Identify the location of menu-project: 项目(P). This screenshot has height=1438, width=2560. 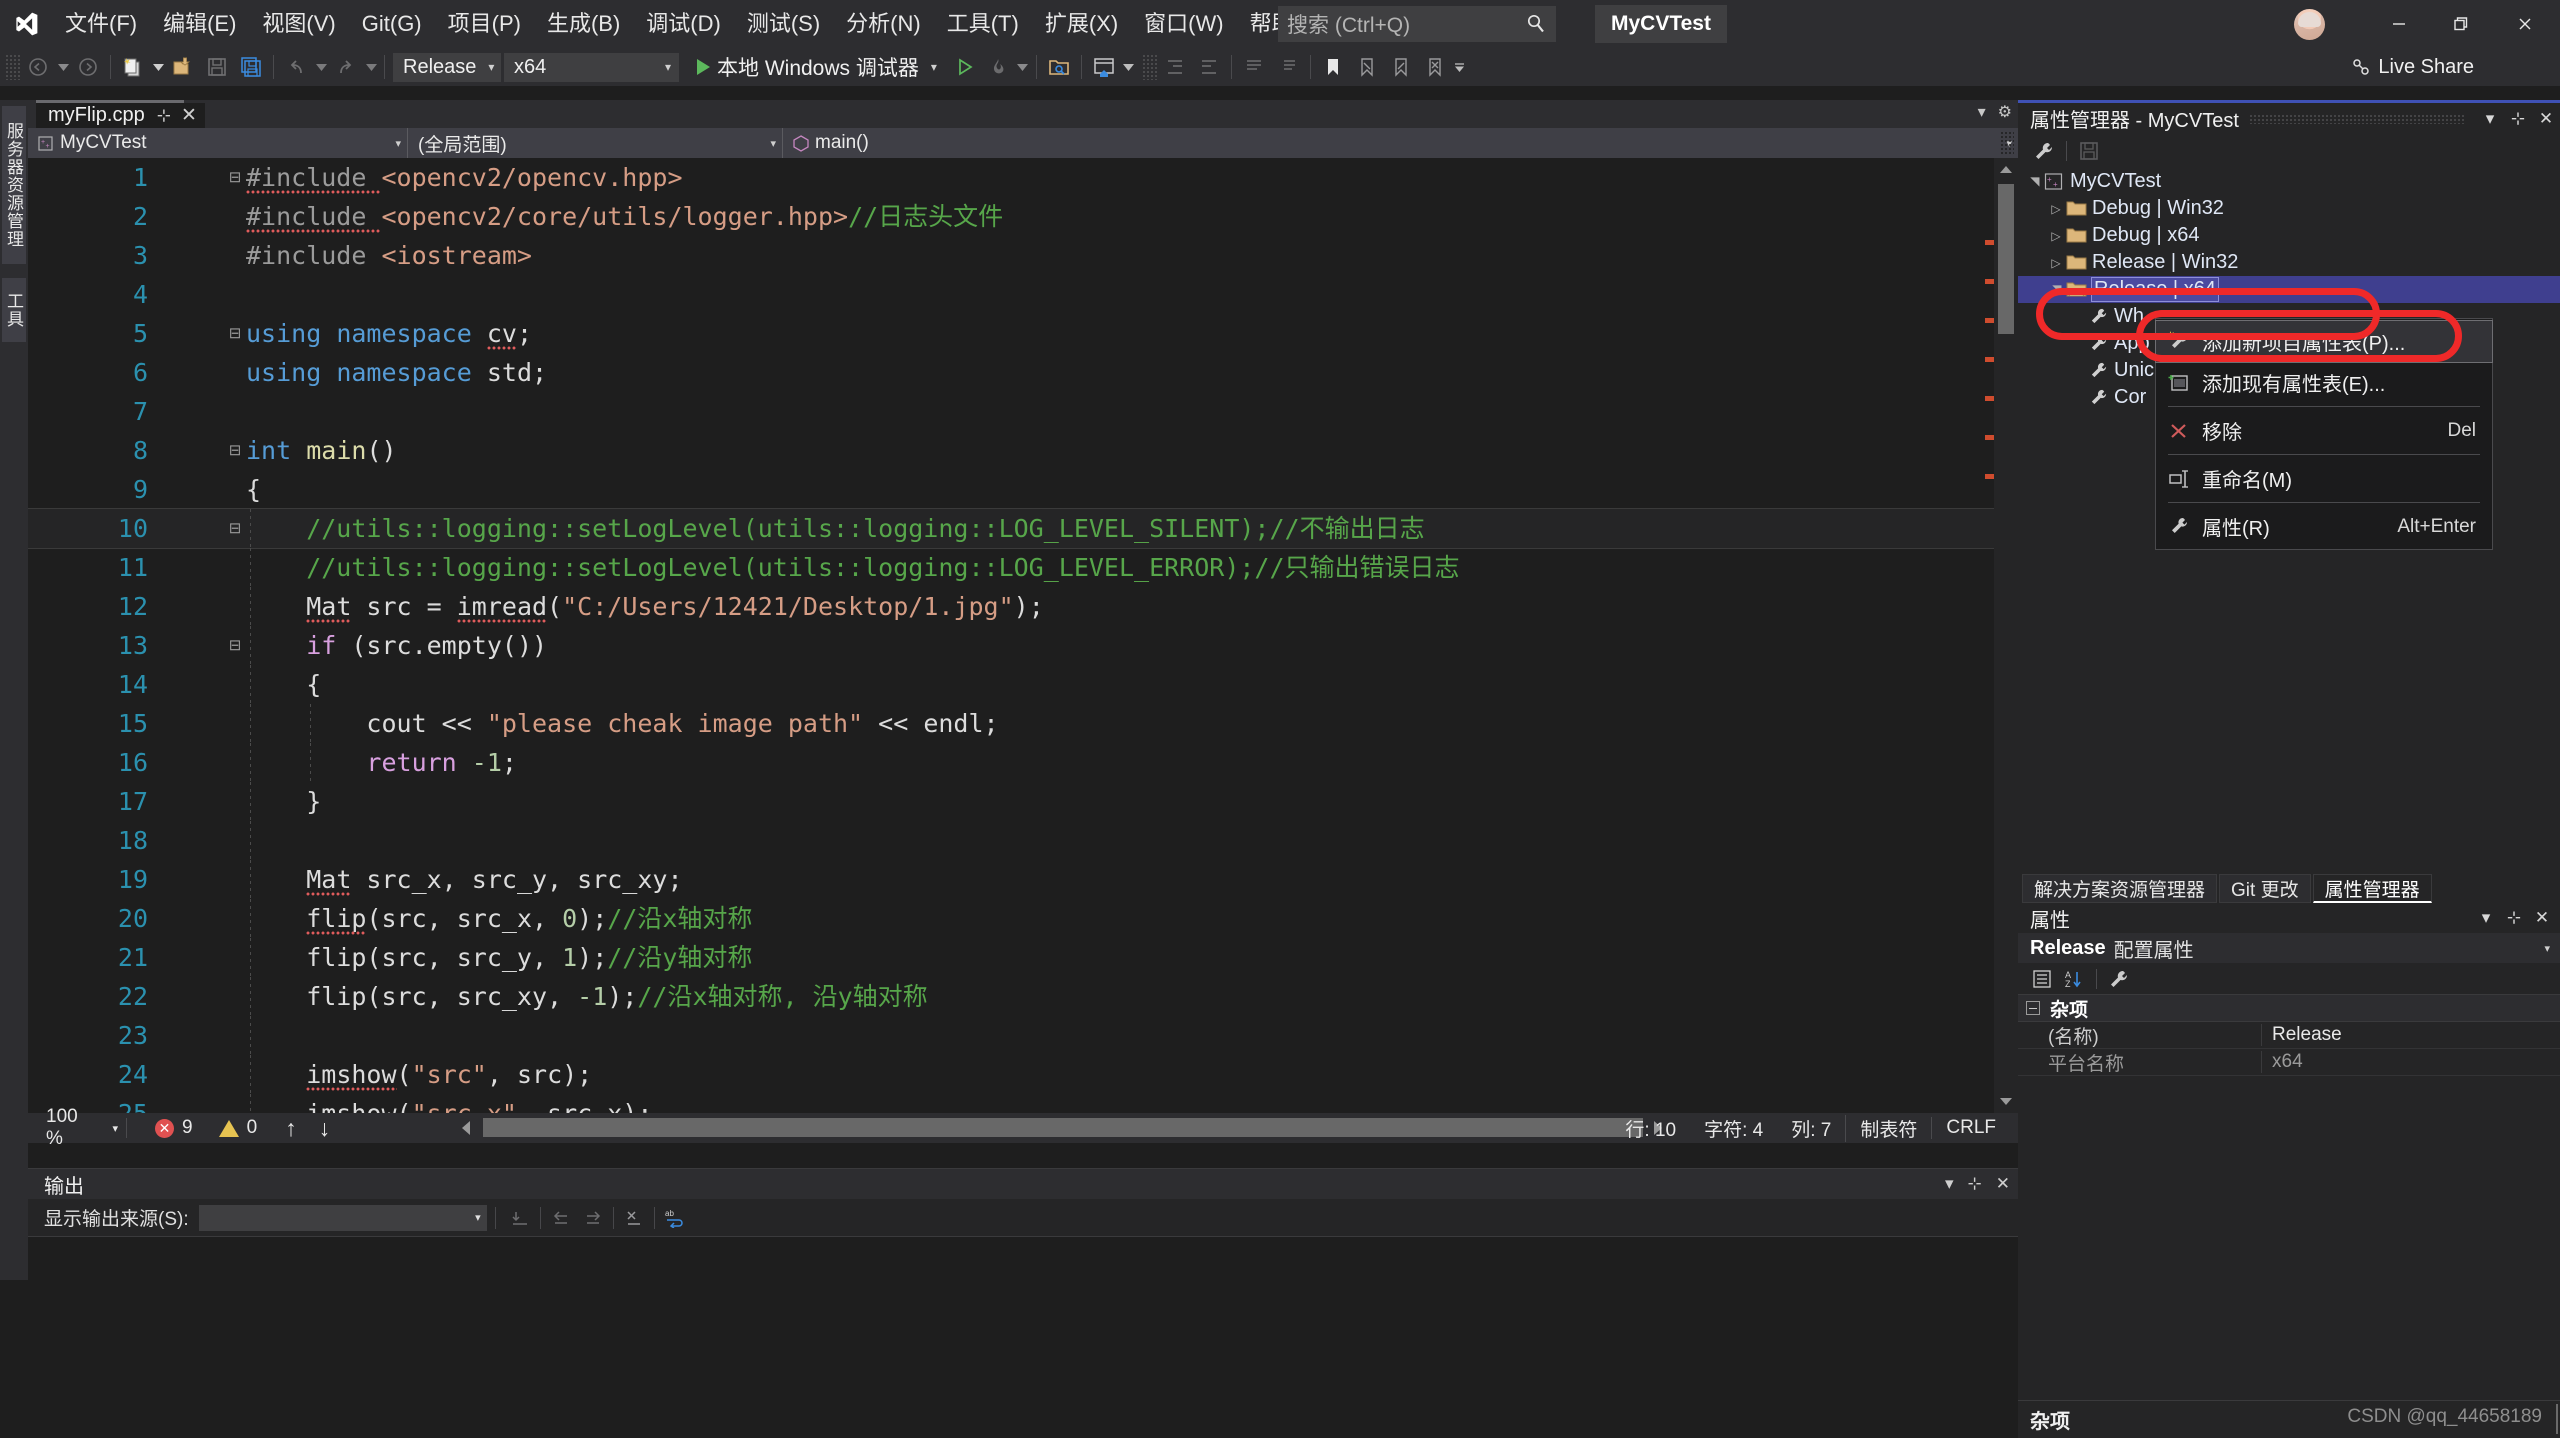
(484, 24).